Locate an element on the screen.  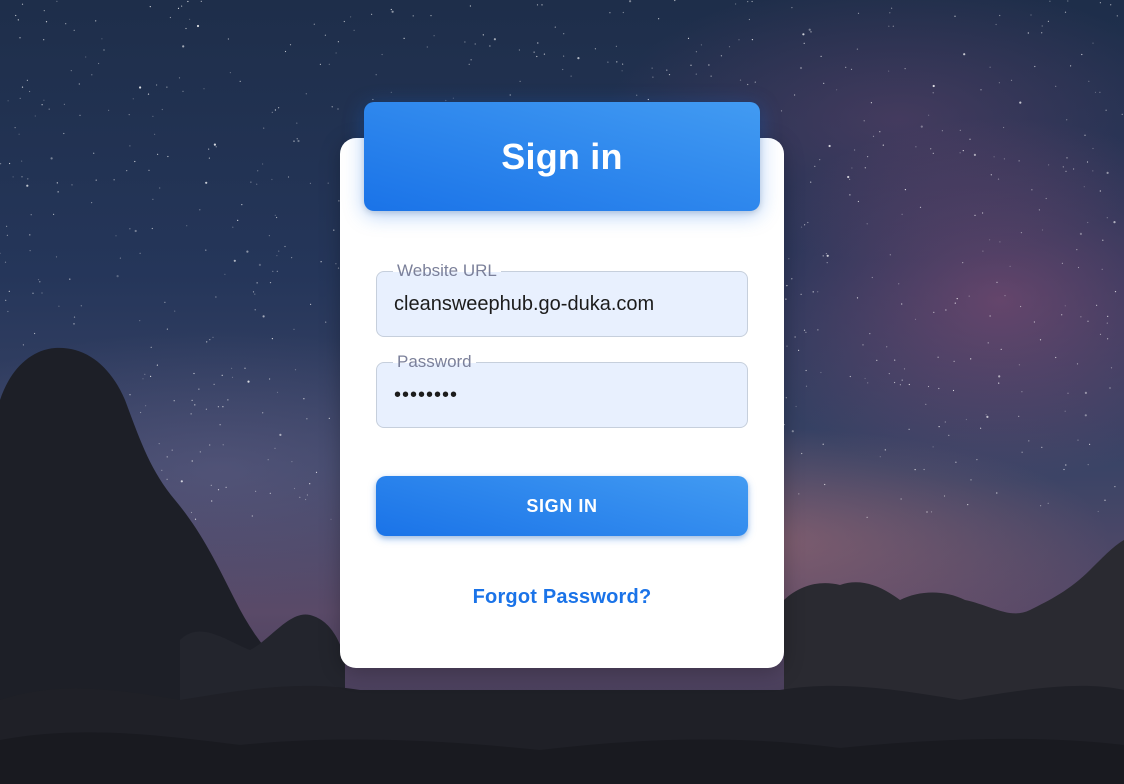
password-field: Password is located at coordinates (562, 389).